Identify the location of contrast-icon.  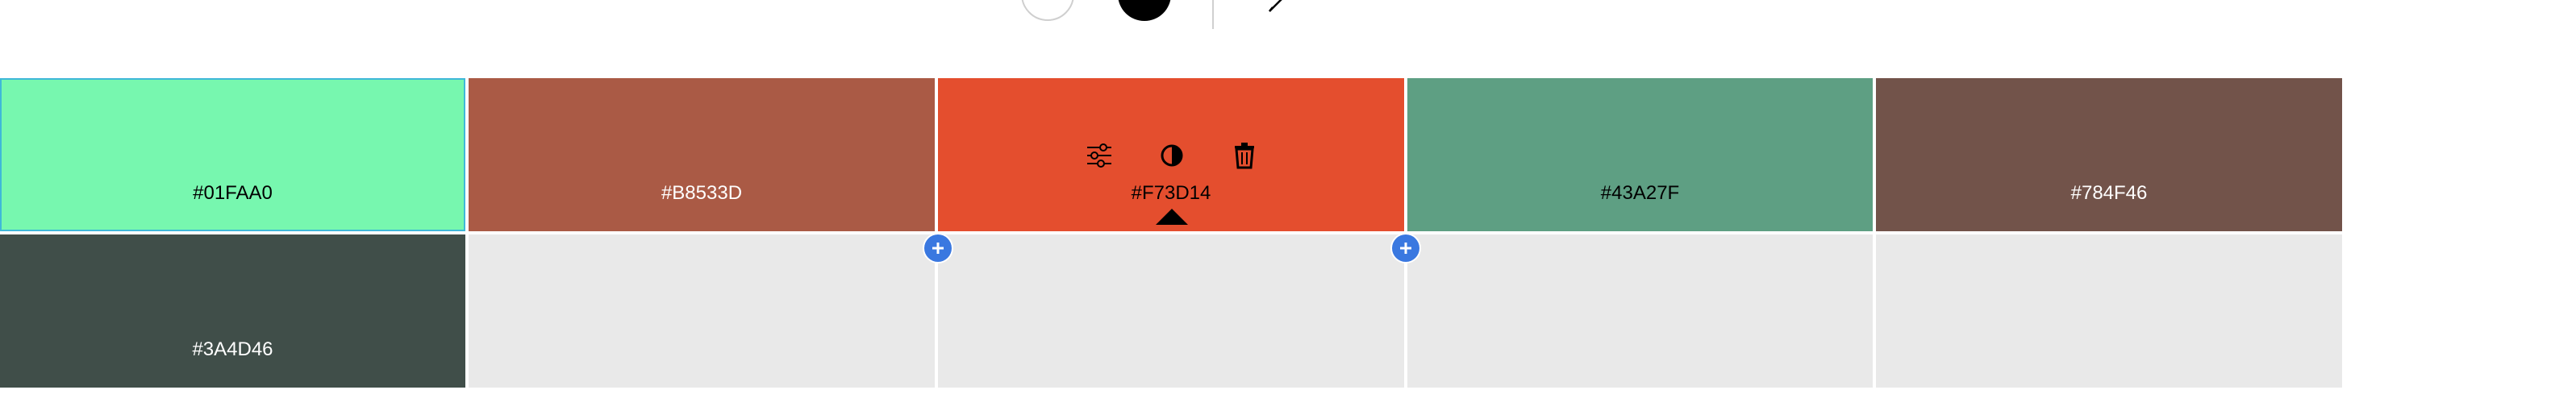
(1172, 155).